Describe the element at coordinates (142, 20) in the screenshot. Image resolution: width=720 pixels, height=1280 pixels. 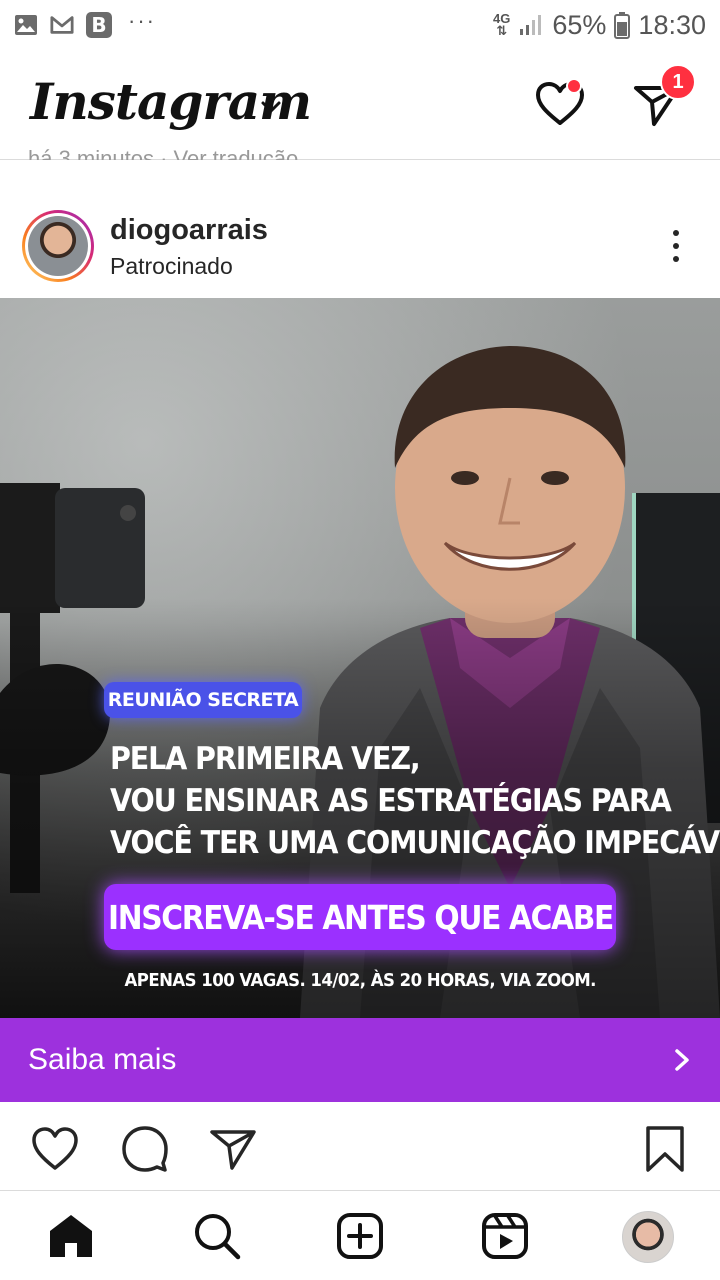
I see `more-notifications-icon: ···` at that location.